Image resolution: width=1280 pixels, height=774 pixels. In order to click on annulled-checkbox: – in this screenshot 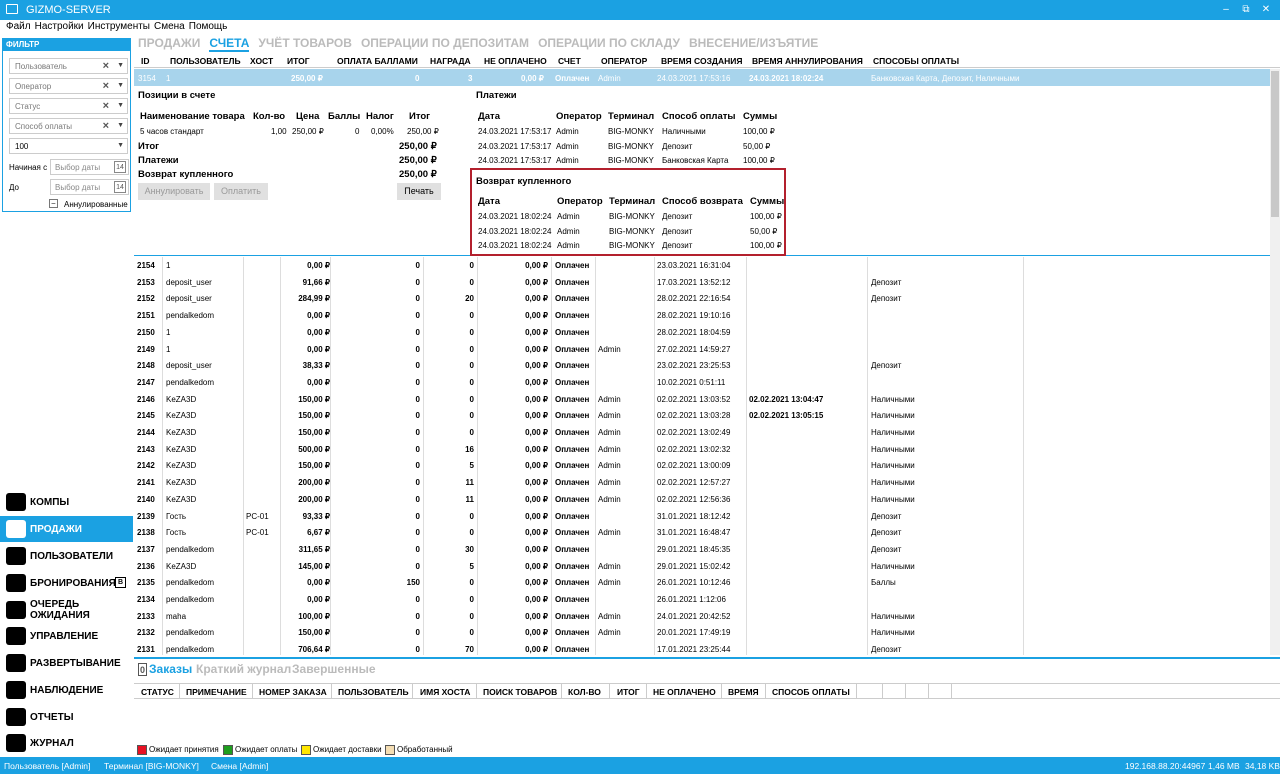, I will do `click(53, 203)`.